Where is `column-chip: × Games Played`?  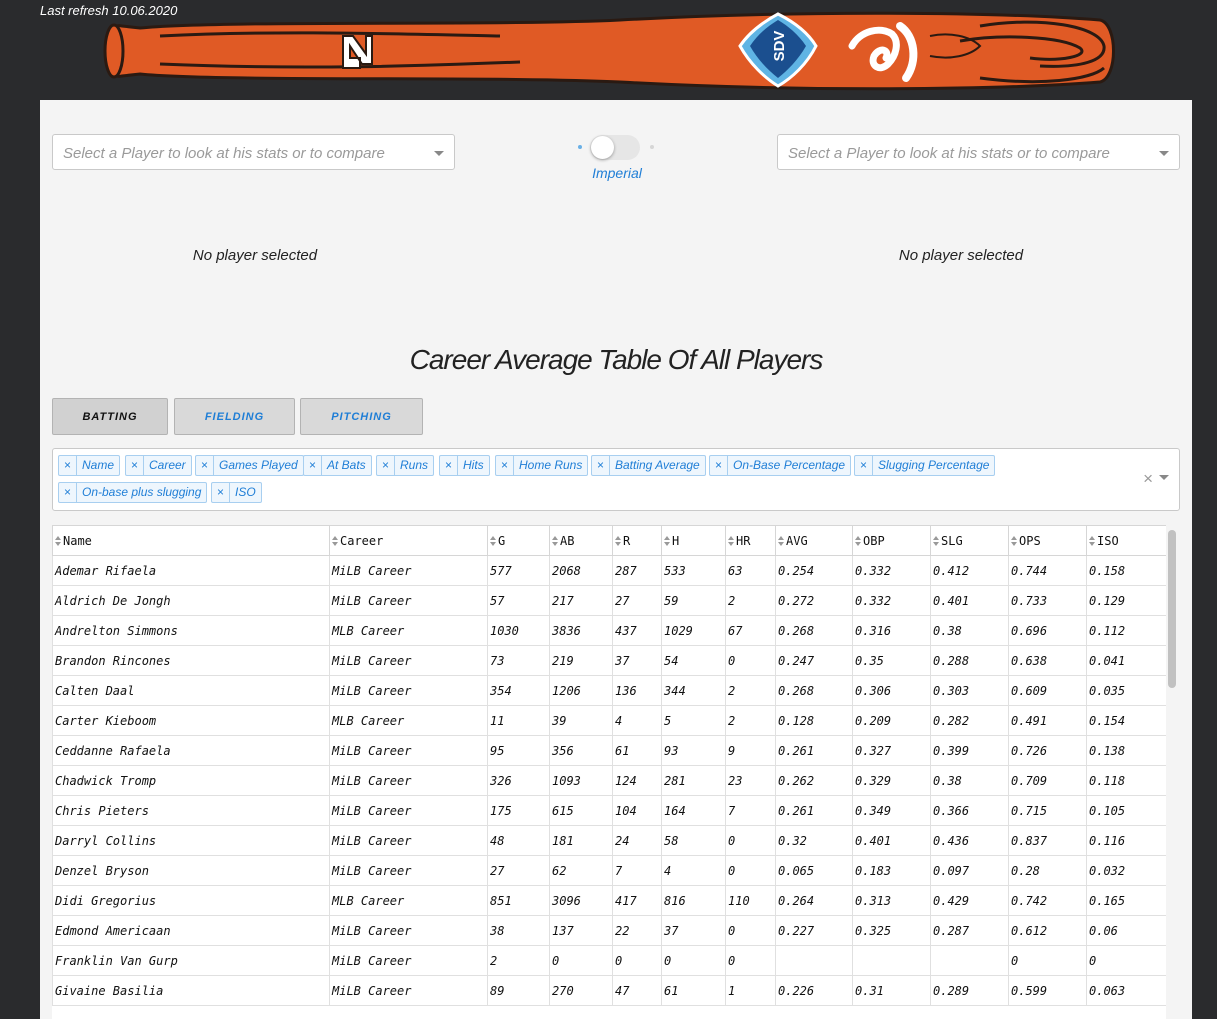
column-chip: × Games Played is located at coordinates (249, 465).